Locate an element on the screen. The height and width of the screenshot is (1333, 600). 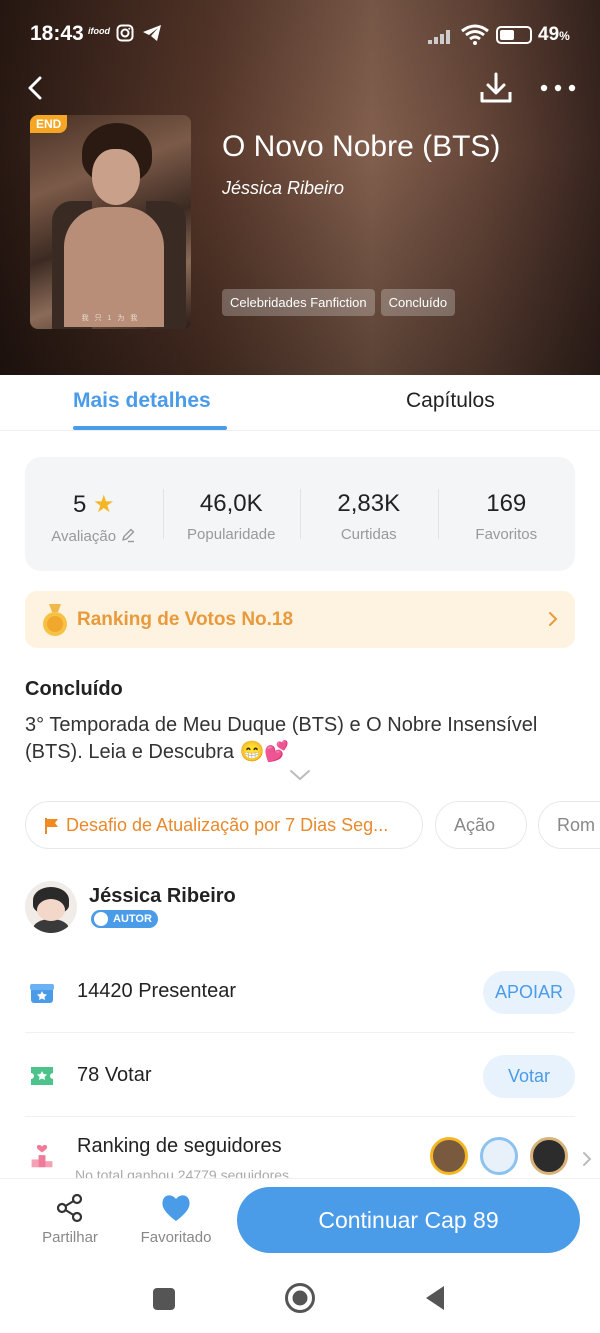
gift-row: 14420 Presentear APOIAR is located at coordinates (300, 992).